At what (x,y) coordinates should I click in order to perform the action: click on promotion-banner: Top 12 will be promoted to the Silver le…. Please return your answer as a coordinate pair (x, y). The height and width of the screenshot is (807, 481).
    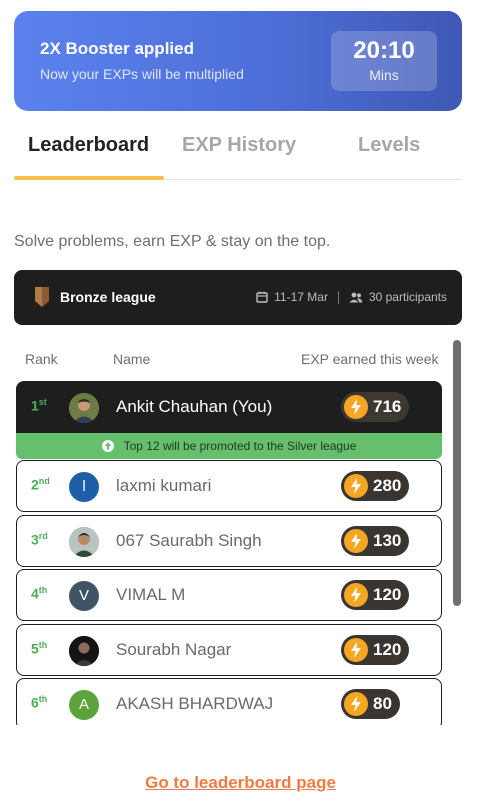
    Looking at the image, I should click on (229, 446).